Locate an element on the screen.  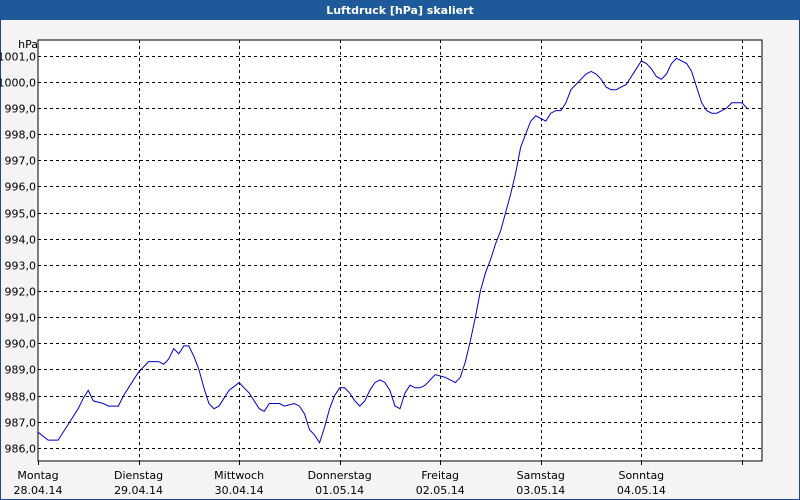
y-tick-label: 1001,0 is located at coordinates (18, 57).